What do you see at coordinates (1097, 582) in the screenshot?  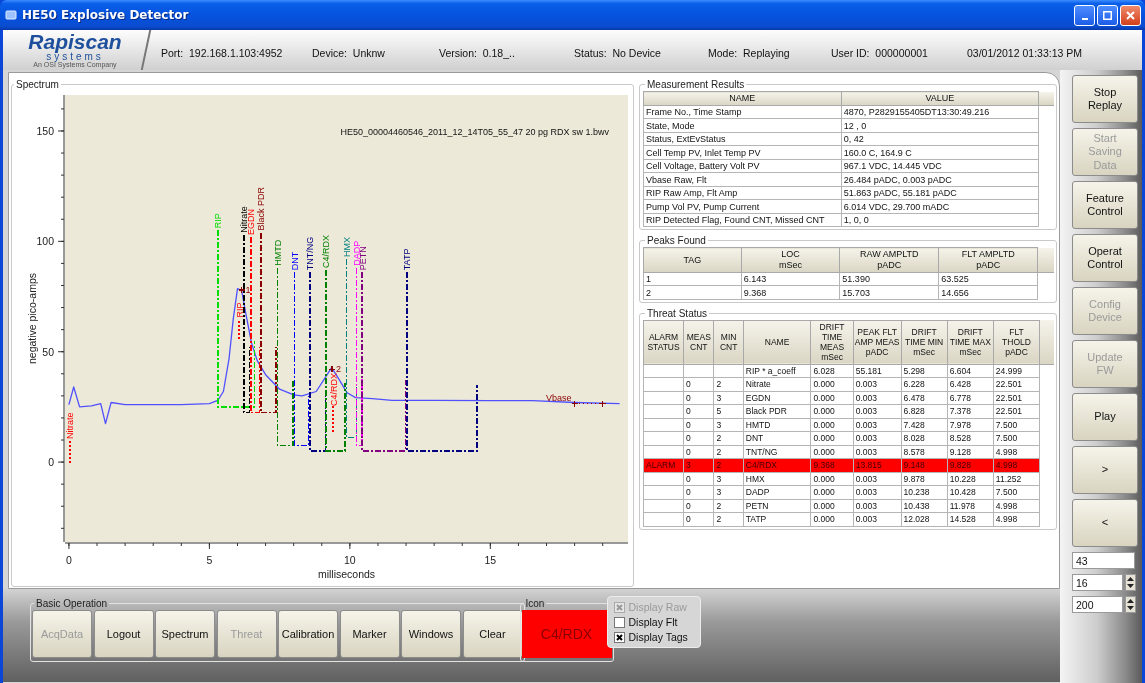 I see `number-field: 16` at bounding box center [1097, 582].